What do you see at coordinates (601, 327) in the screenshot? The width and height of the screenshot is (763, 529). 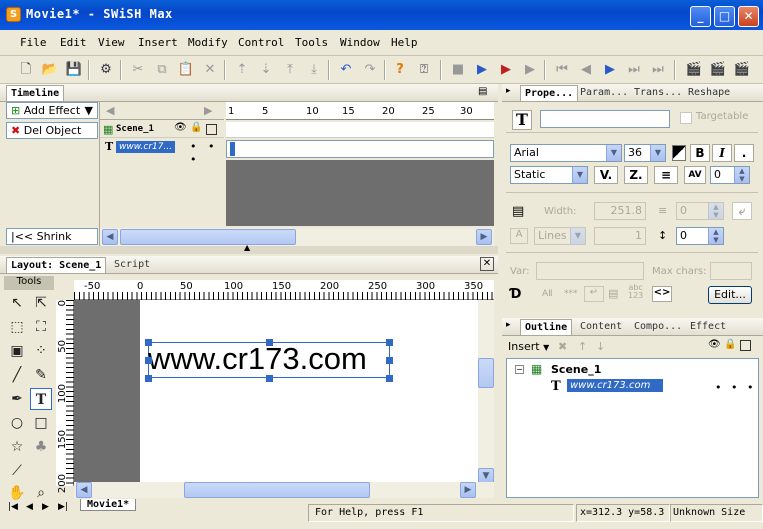 I see `tab-content: Content` at bounding box center [601, 327].